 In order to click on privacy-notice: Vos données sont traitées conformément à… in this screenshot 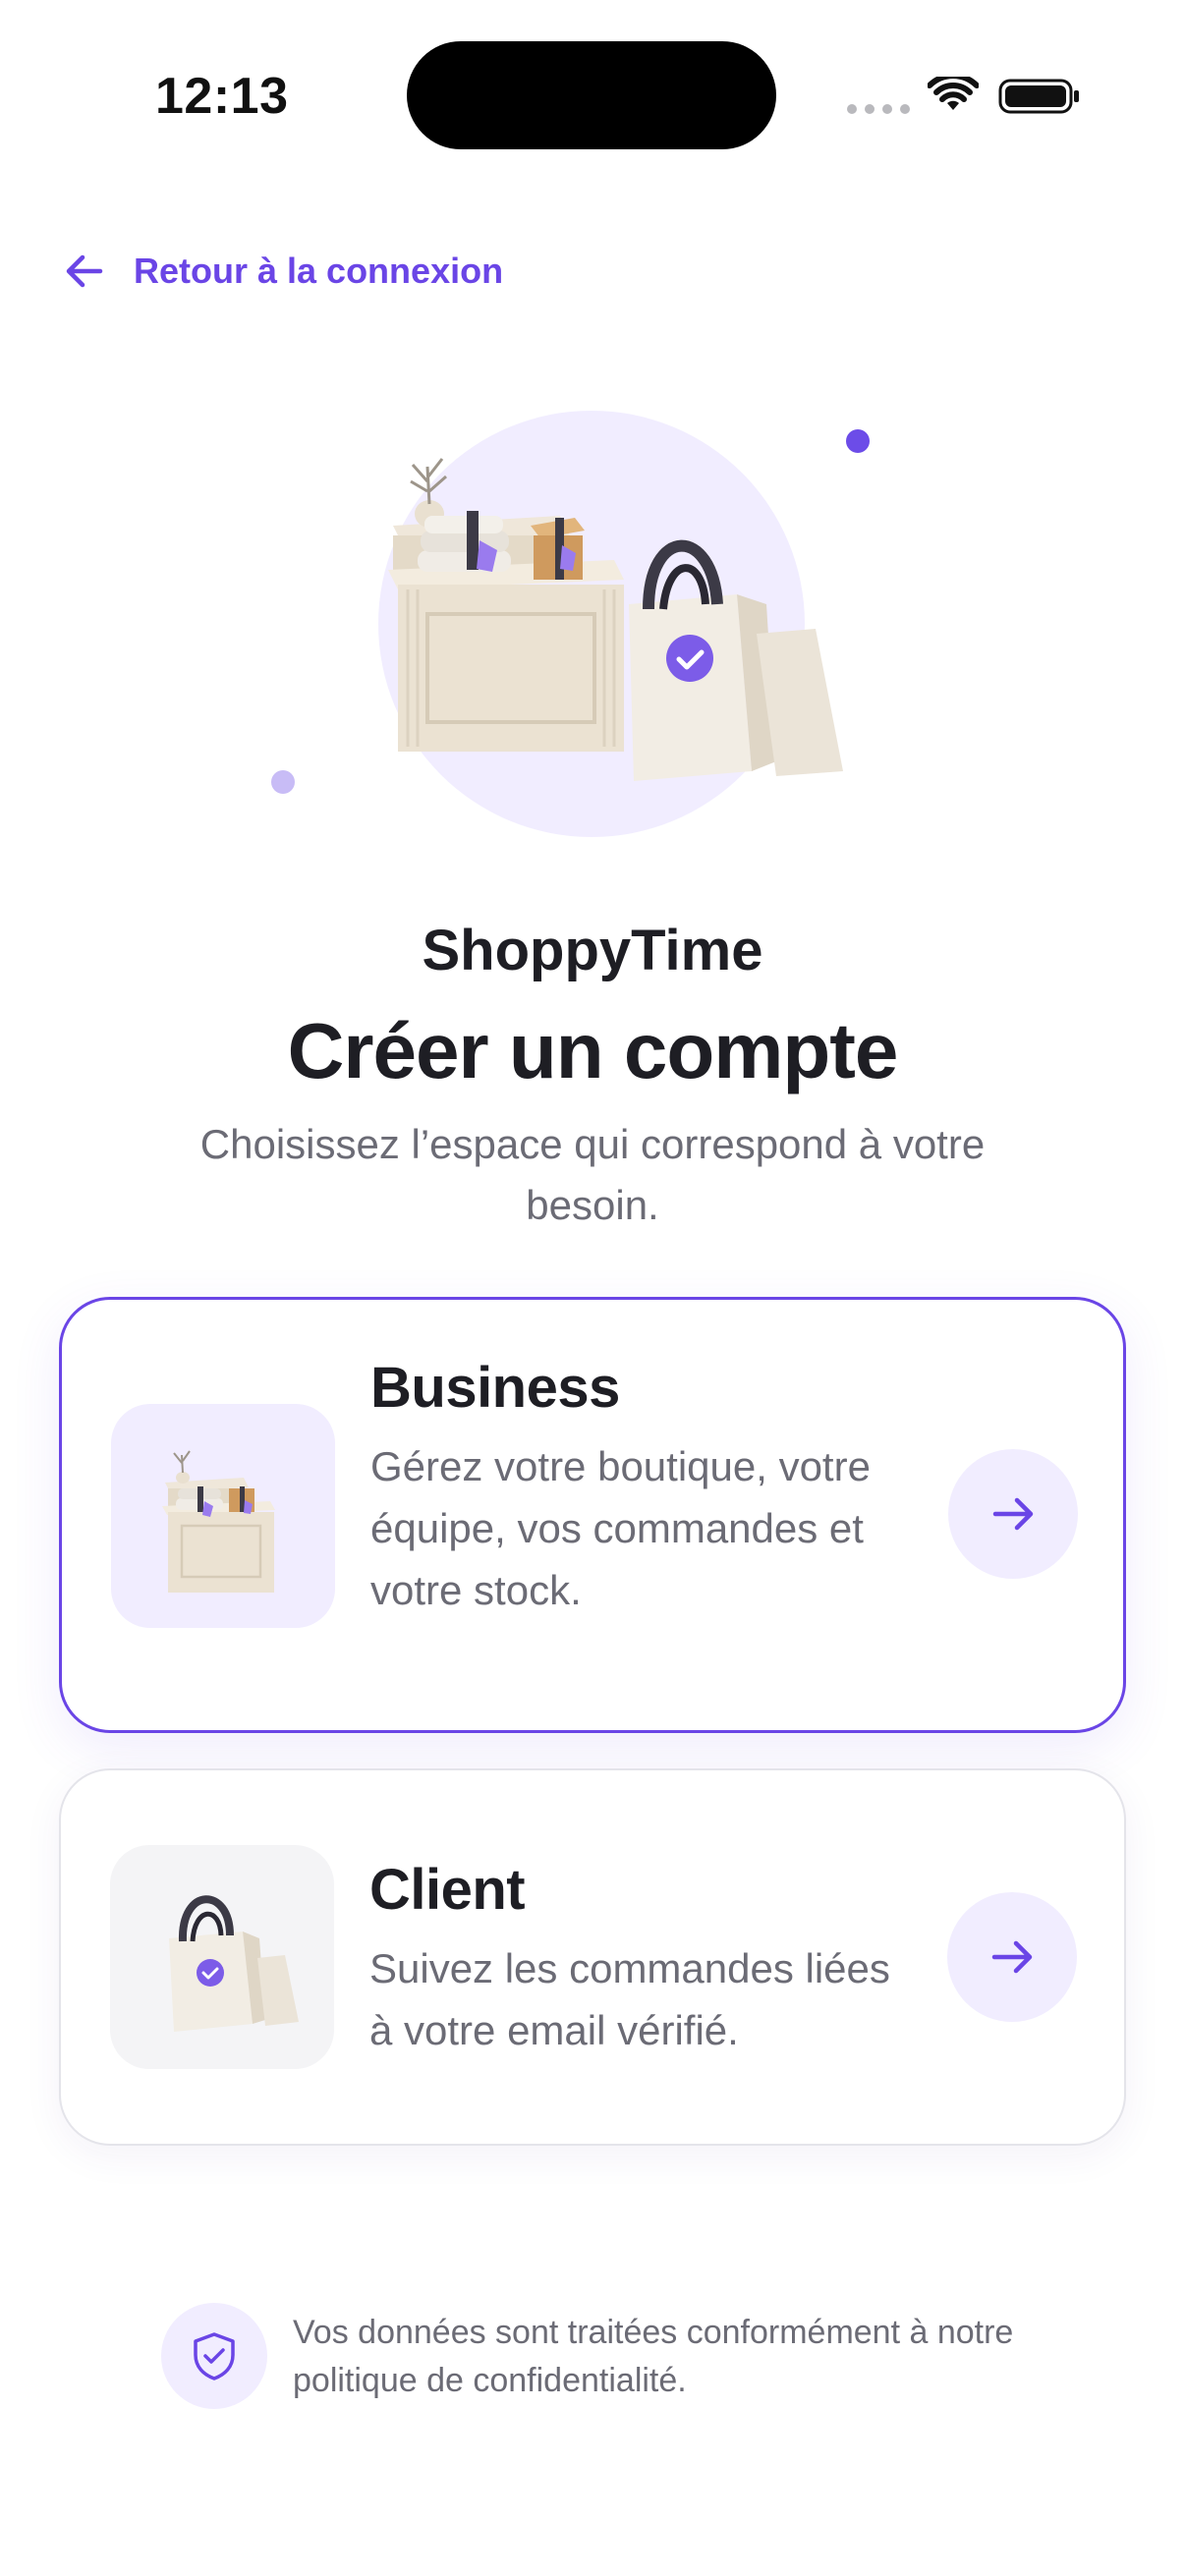, I will do `click(654, 2356)`.